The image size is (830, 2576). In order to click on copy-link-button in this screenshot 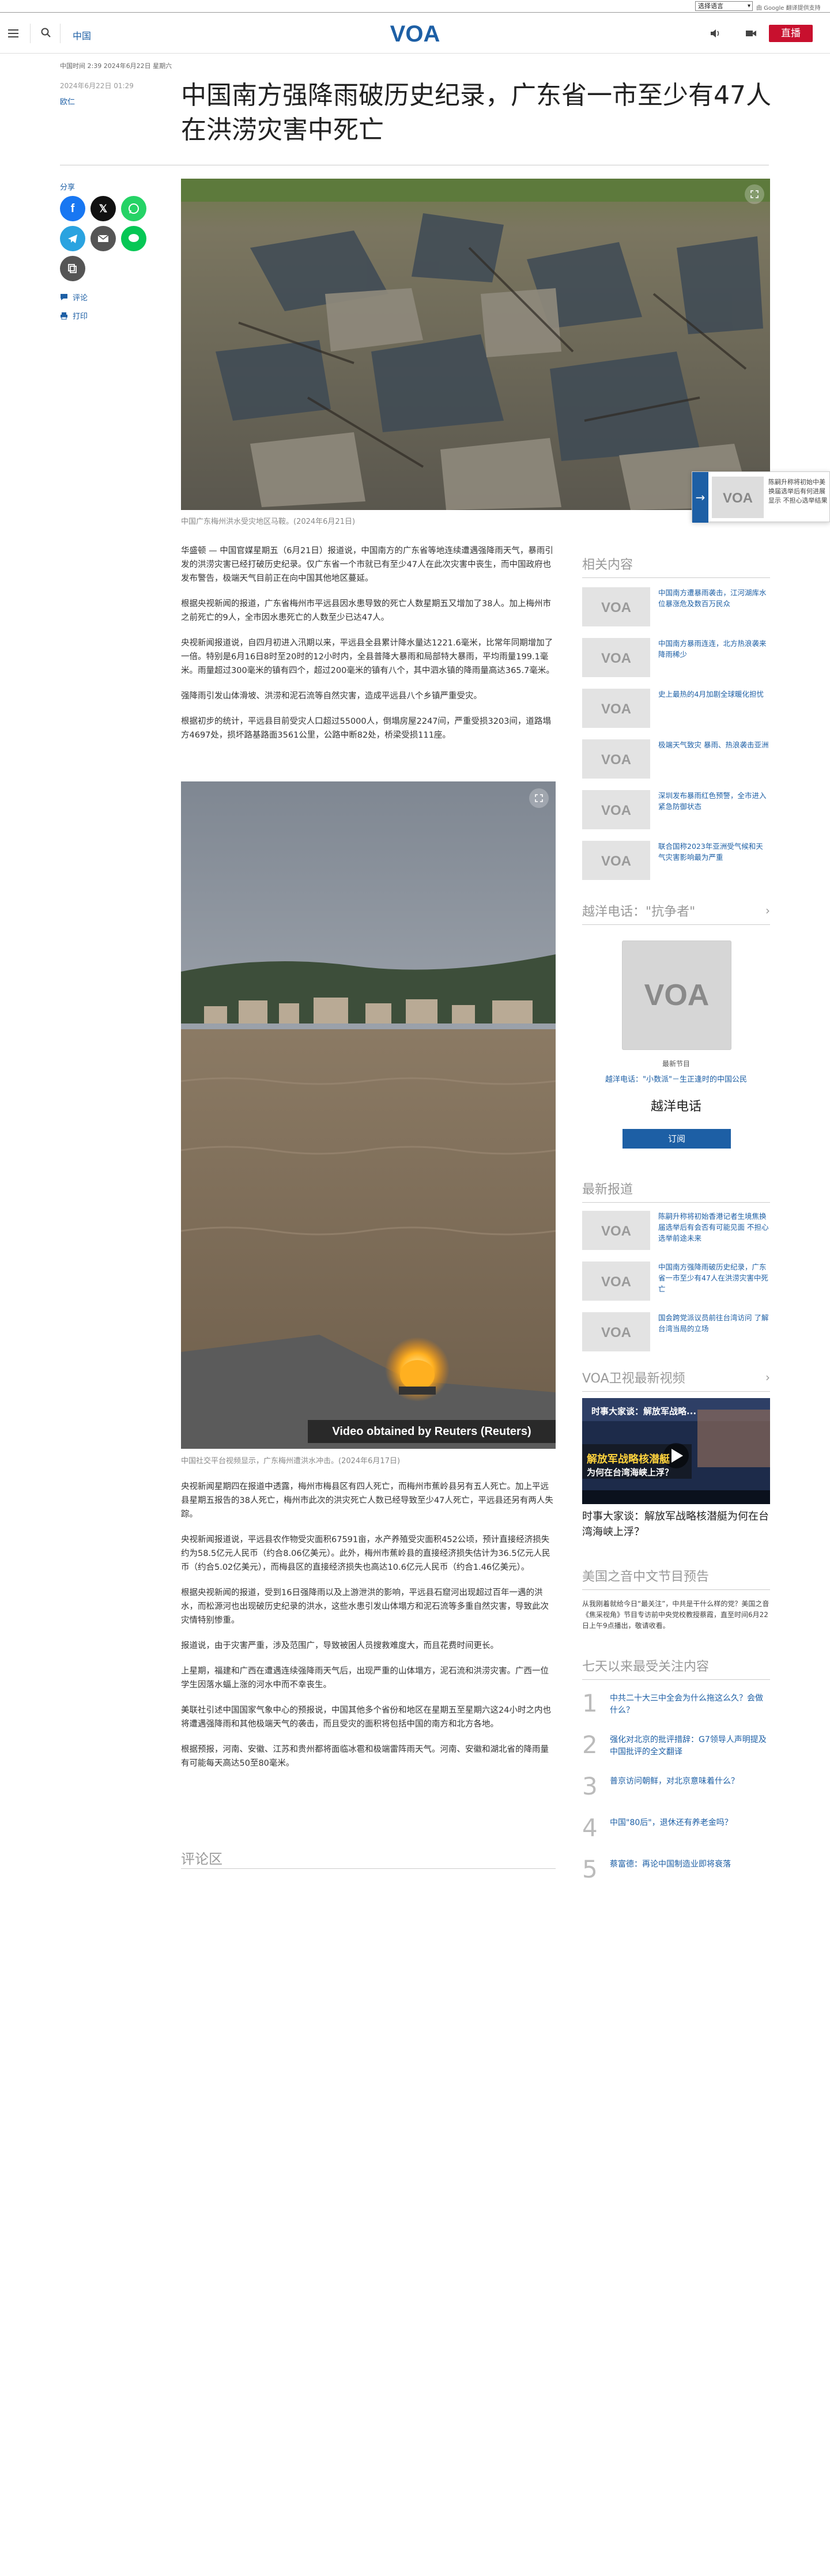, I will do `click(72, 268)`.